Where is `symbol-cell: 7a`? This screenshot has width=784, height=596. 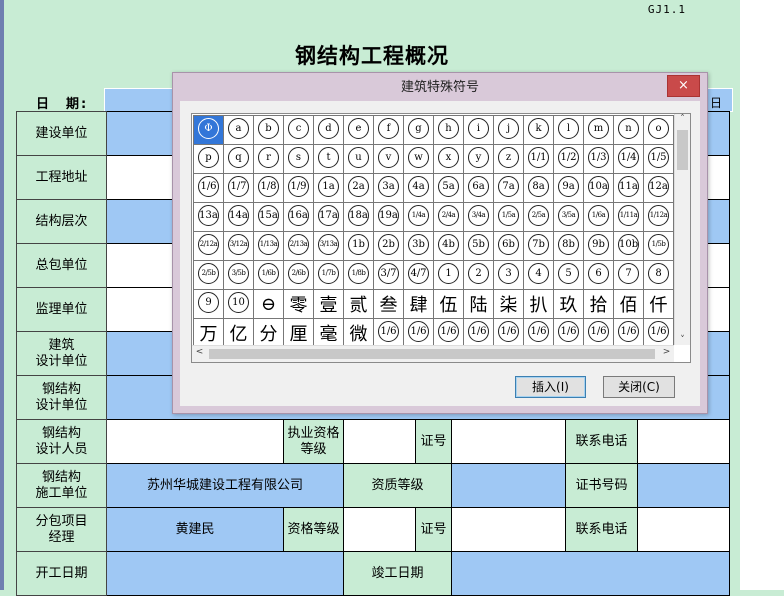 symbol-cell: 7a is located at coordinates (508, 188).